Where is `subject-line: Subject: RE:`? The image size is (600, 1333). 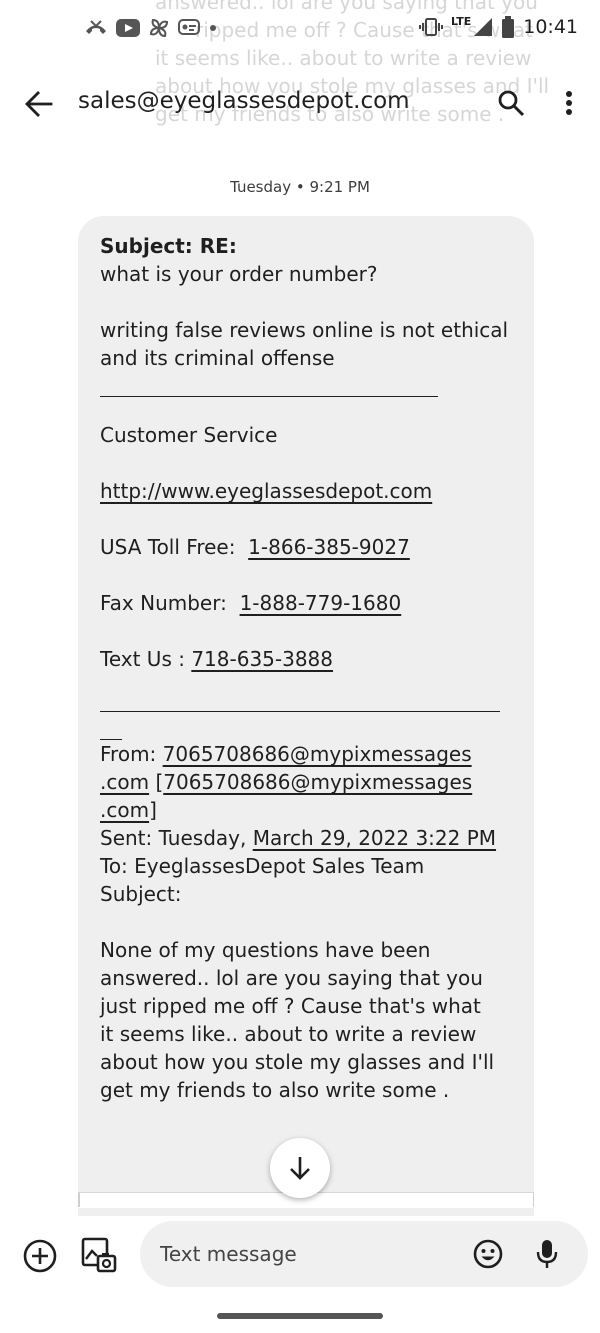 subject-line: Subject: RE: is located at coordinates (168, 246).